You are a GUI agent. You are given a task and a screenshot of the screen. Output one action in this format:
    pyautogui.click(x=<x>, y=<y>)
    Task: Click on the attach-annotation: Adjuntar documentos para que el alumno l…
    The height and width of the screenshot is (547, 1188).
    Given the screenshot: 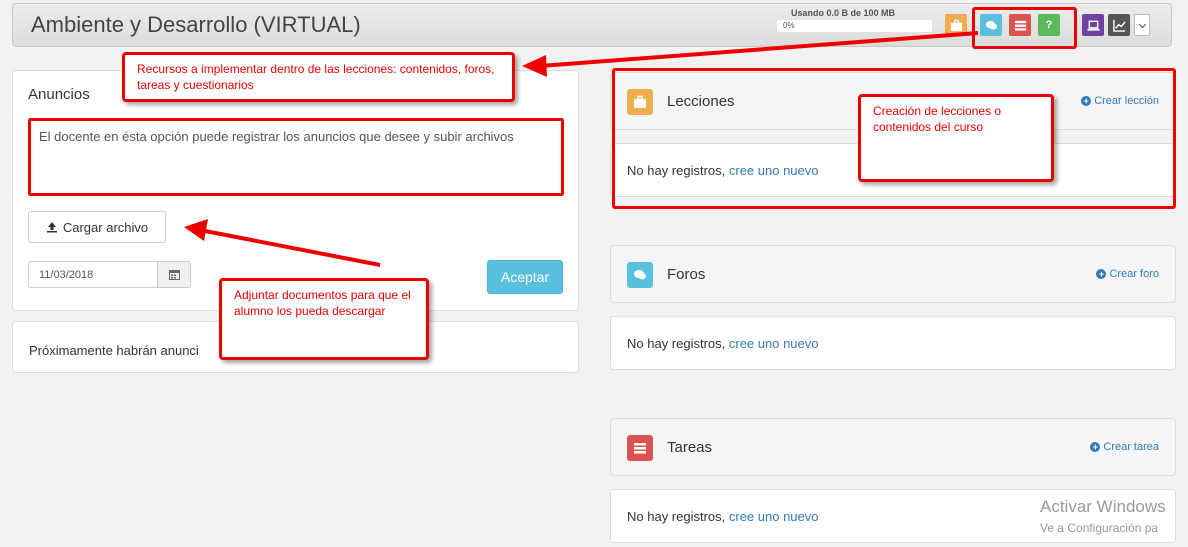 What is the action you would take?
    pyautogui.click(x=324, y=319)
    